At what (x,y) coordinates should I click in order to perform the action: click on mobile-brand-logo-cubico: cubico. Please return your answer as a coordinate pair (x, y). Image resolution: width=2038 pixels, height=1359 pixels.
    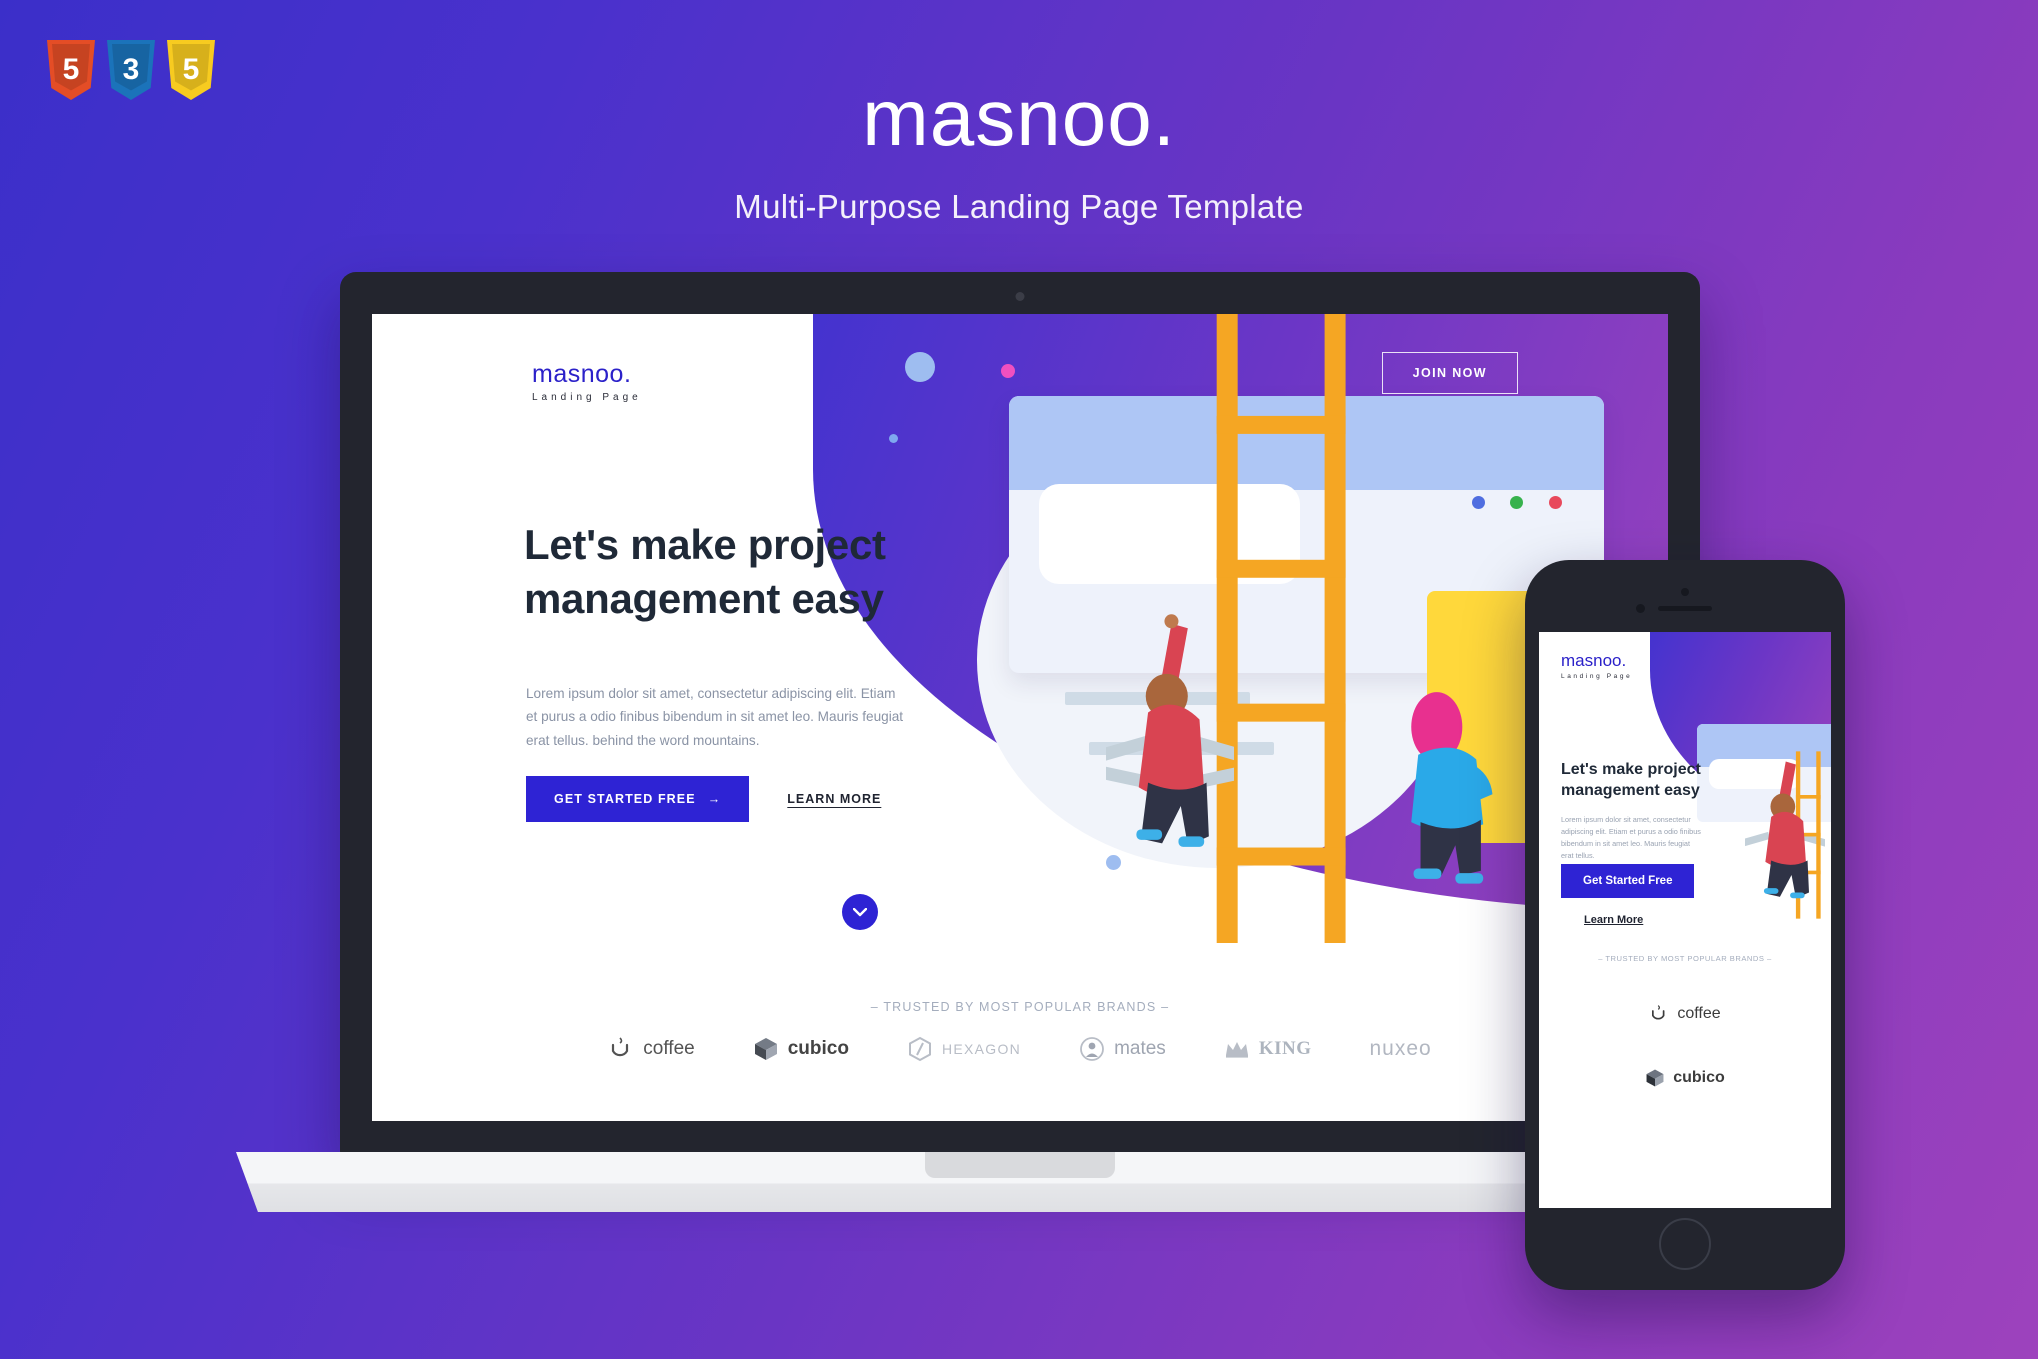
    Looking at the image, I should click on (1685, 1078).